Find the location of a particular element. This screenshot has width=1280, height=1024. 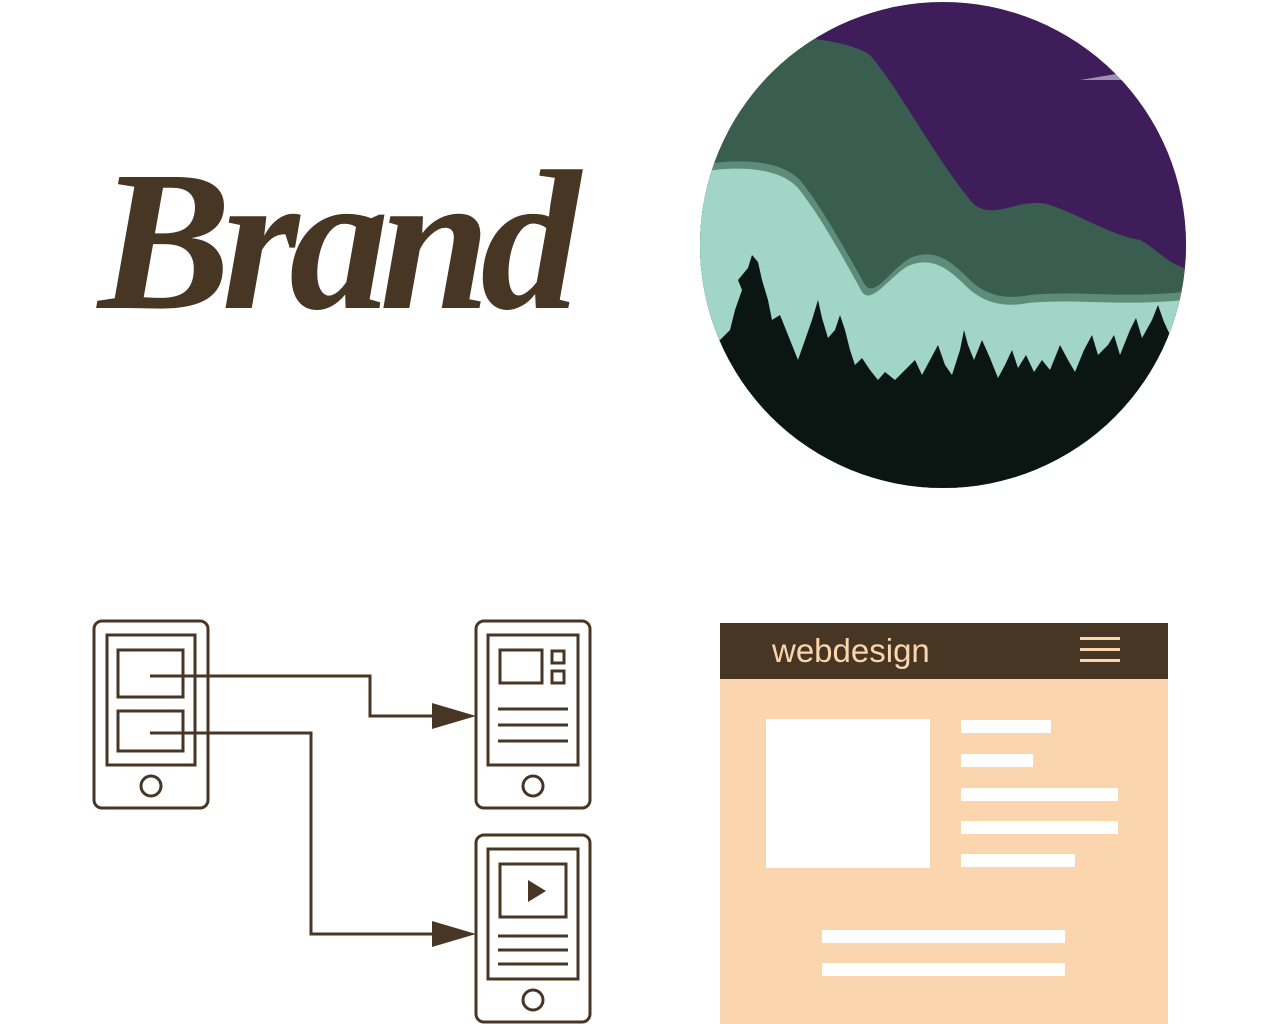

play-icon is located at coordinates (537, 891).